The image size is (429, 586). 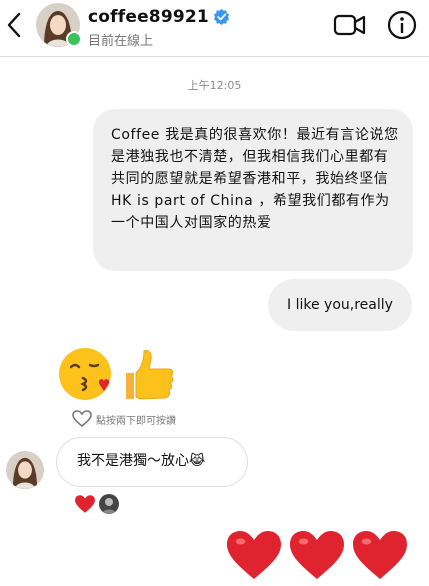 I want to click on heart-sticker-message, so click(x=317, y=555).